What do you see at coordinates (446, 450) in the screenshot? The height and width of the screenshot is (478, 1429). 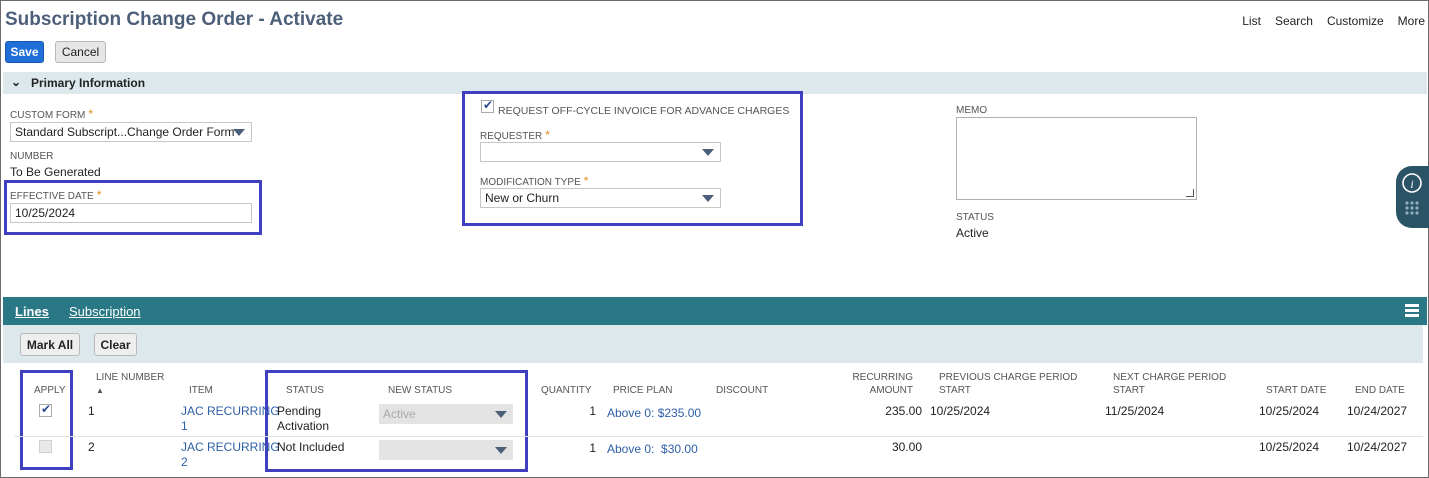 I see `row-2-new-status-select` at bounding box center [446, 450].